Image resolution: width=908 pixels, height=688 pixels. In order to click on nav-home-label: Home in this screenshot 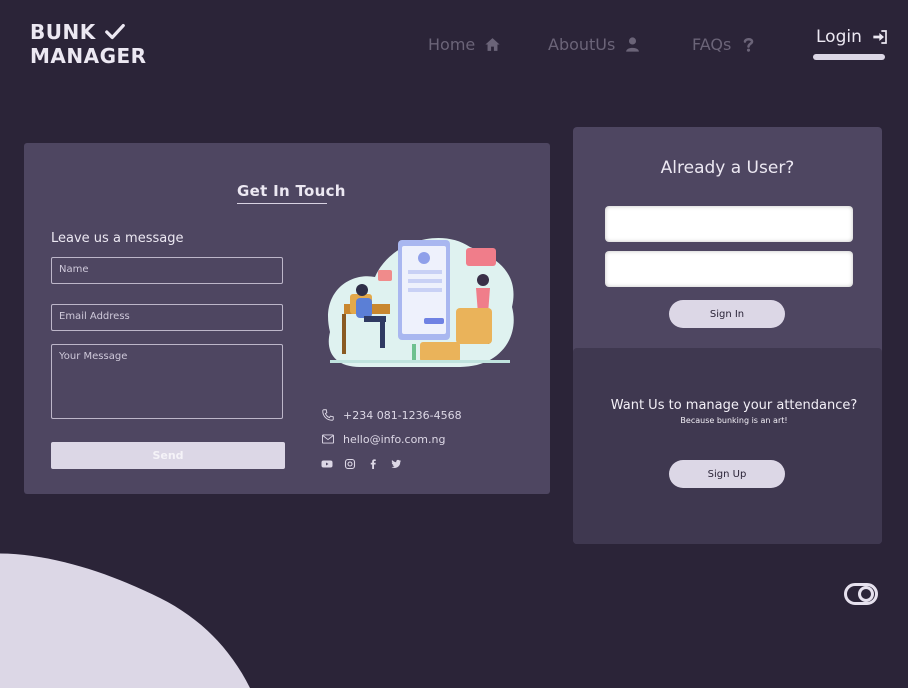, I will do `click(452, 44)`.